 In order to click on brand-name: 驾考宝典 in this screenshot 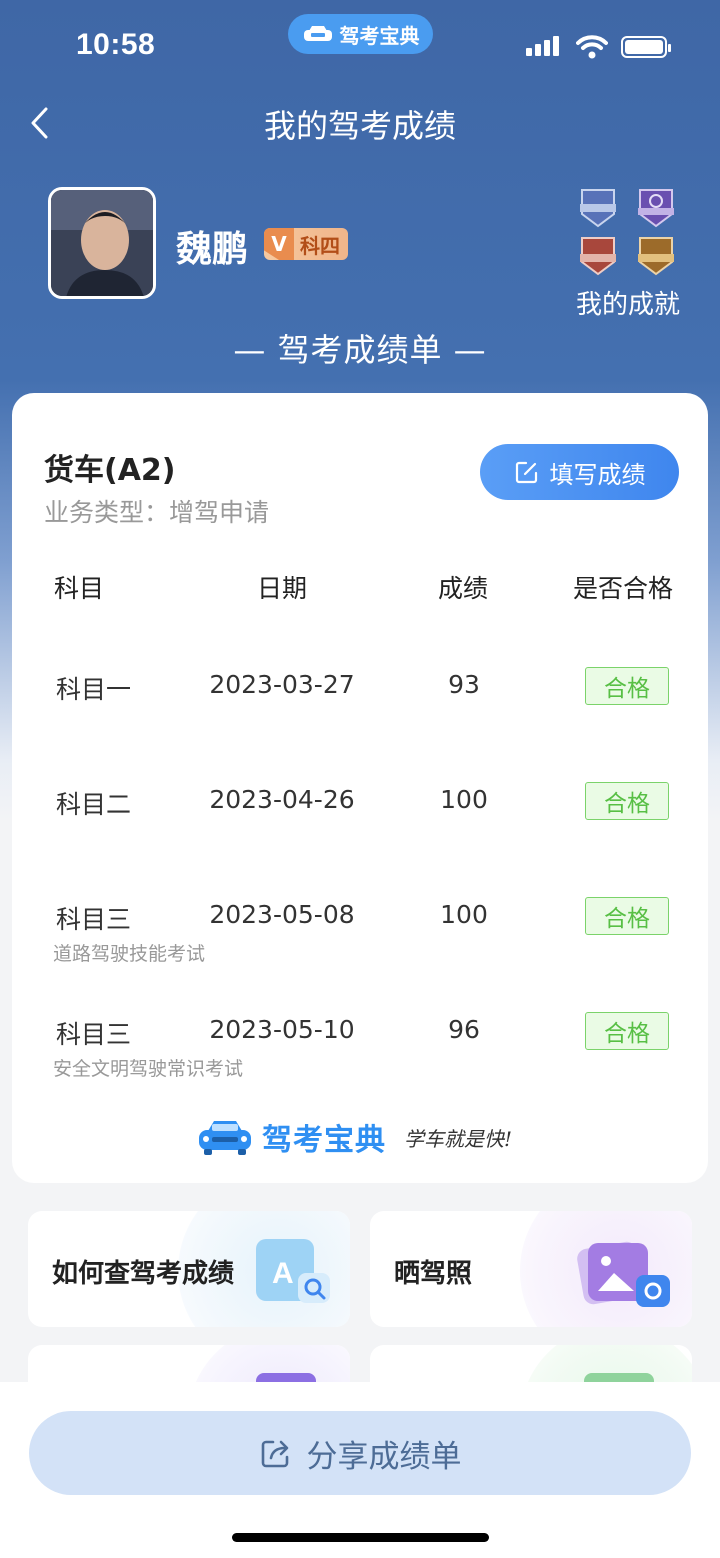, I will do `click(324, 1140)`.